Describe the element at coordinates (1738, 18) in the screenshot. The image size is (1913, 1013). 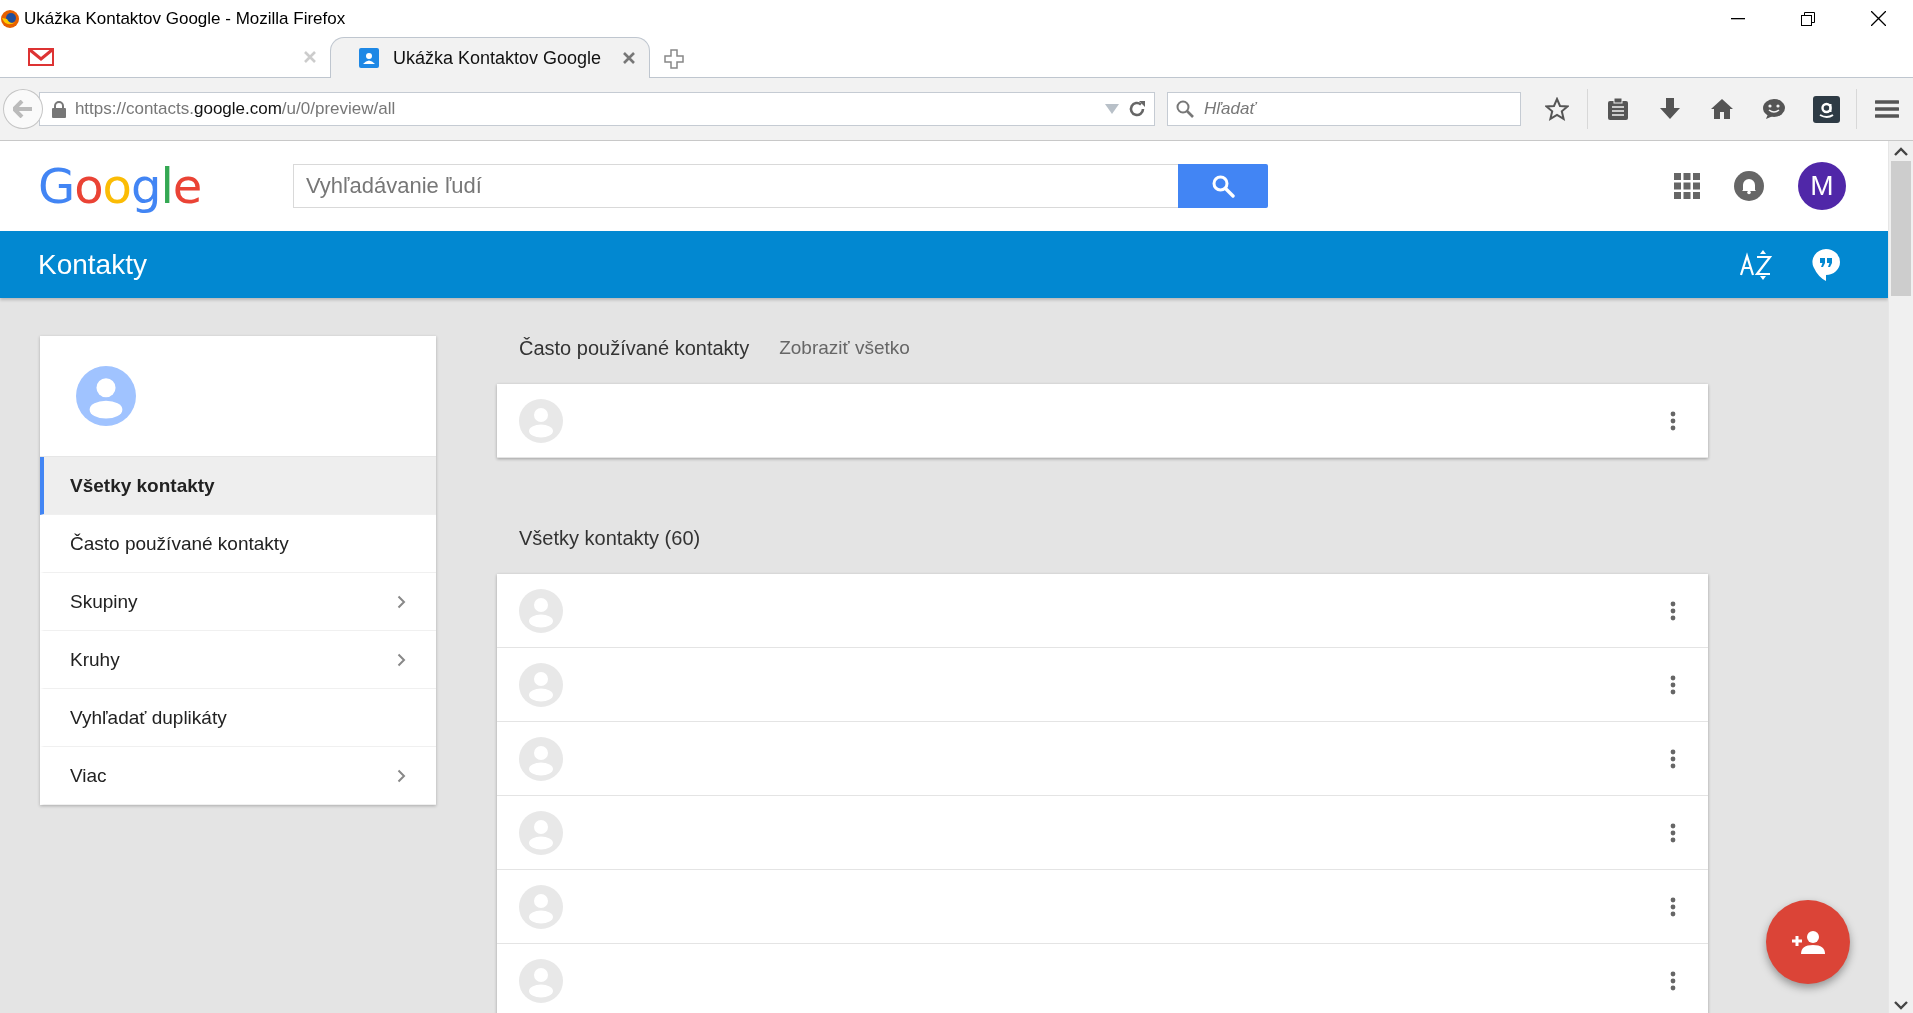
I see `minimize-icon` at that location.